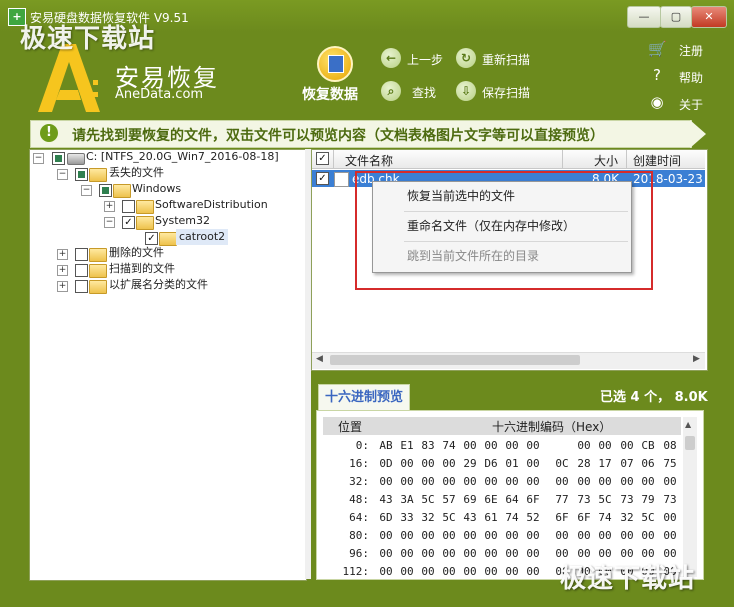 The height and width of the screenshot is (607, 734). I want to click on hex-byte: 73, so click(670, 499).